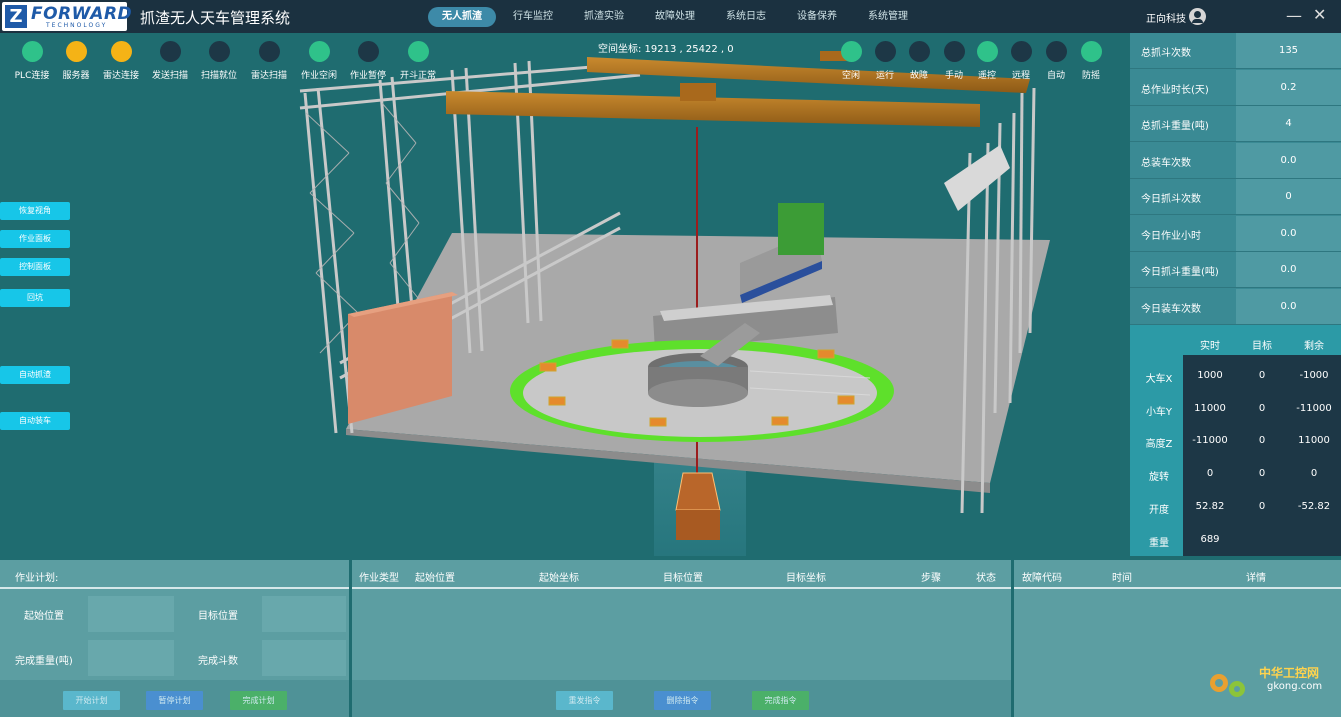 This screenshot has width=1341, height=717. I want to click on stat-row: 总抓斗次数 135, so click(1235, 51).